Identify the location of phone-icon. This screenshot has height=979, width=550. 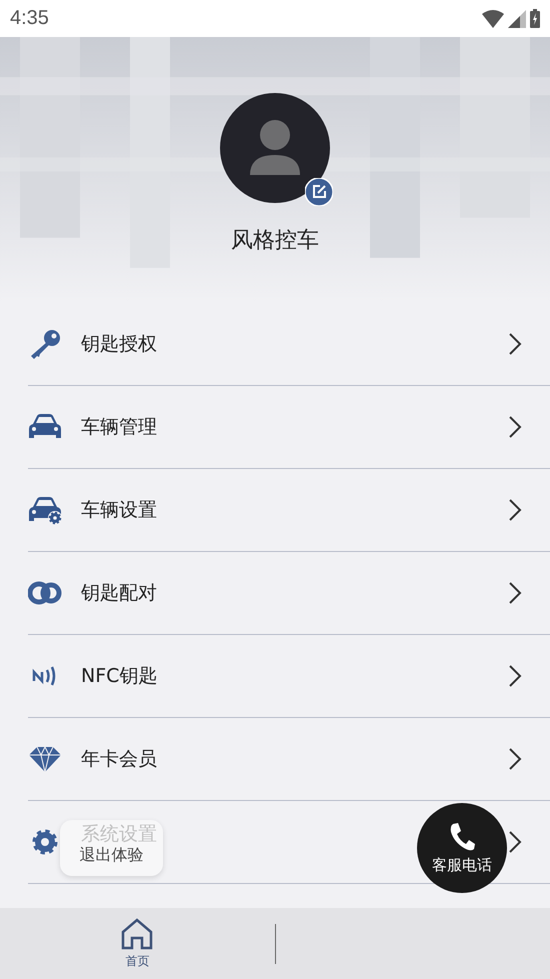
(462, 837).